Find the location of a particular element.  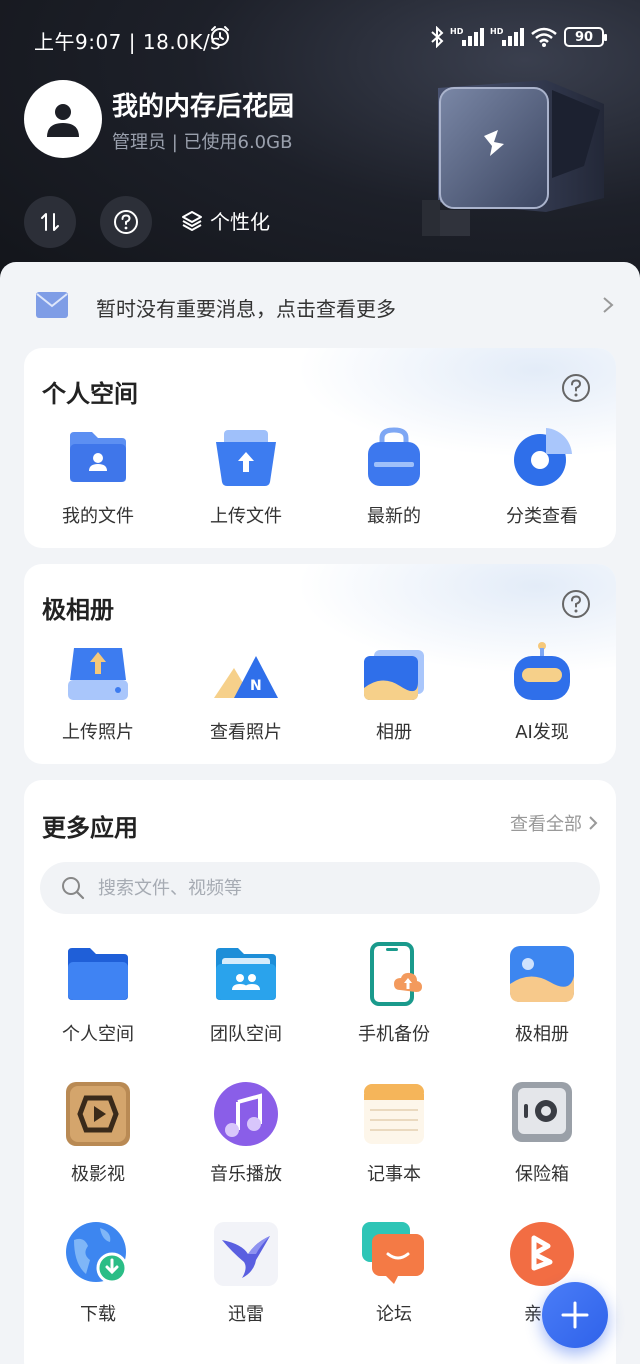

add-button is located at coordinates (575, 1315).